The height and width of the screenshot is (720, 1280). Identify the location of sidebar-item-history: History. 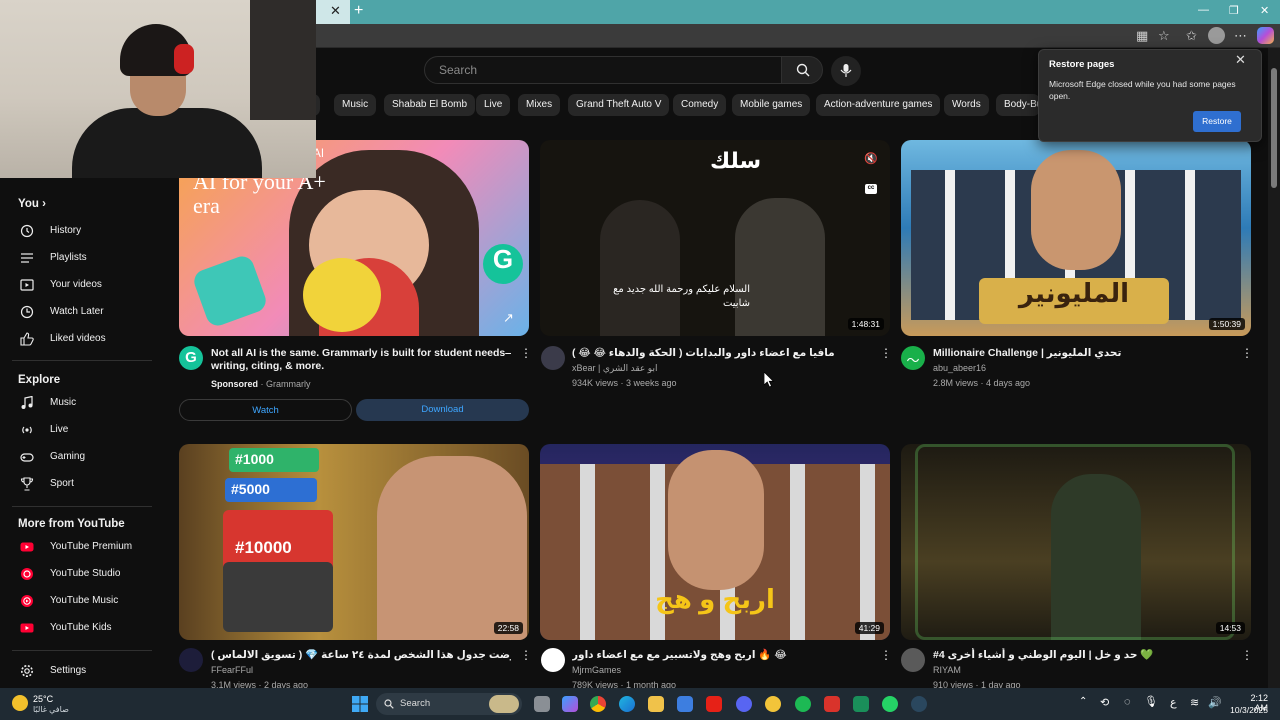
(79, 231).